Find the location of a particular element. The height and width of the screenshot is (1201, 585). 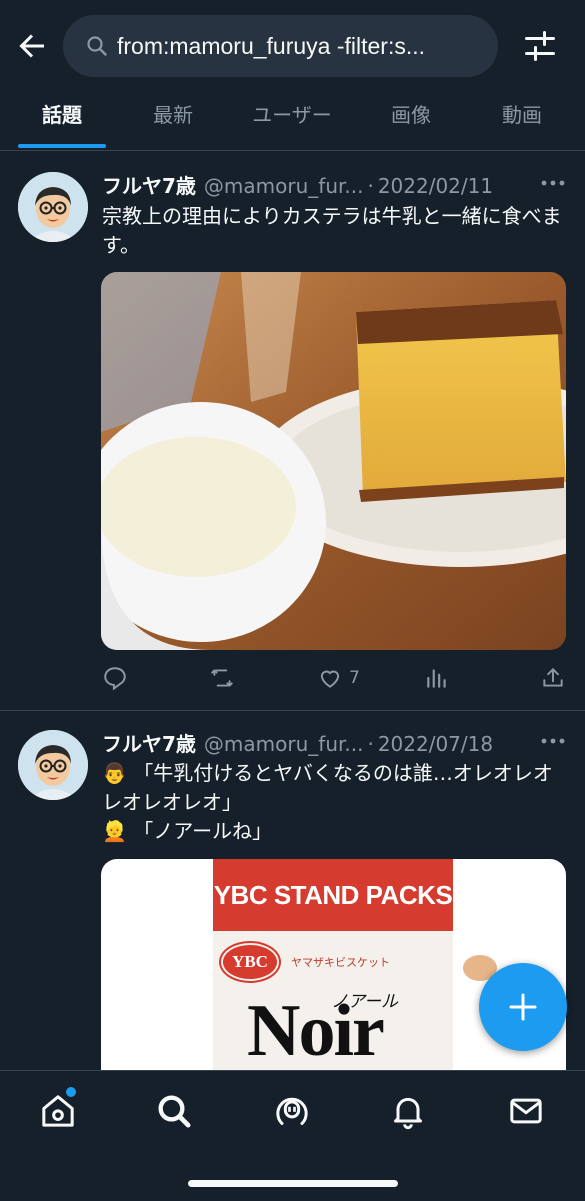

compose-tweet-button is located at coordinates (523, 1007).